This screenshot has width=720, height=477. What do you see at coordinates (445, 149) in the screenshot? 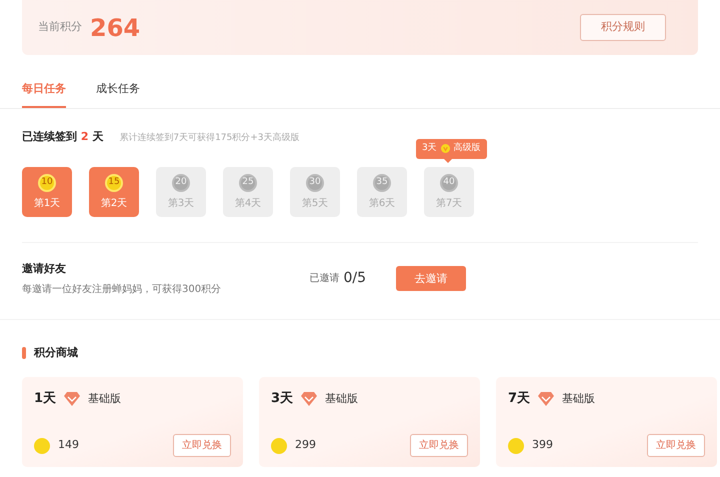
I see `premium-badge-icon` at bounding box center [445, 149].